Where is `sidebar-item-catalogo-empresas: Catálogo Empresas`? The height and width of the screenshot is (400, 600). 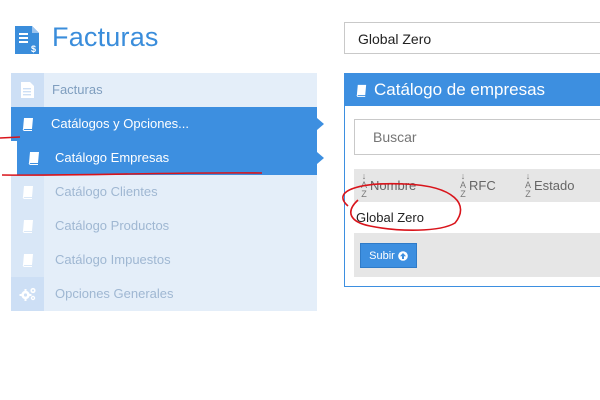 sidebar-item-catalogo-empresas: Catálogo Empresas is located at coordinates (170, 158).